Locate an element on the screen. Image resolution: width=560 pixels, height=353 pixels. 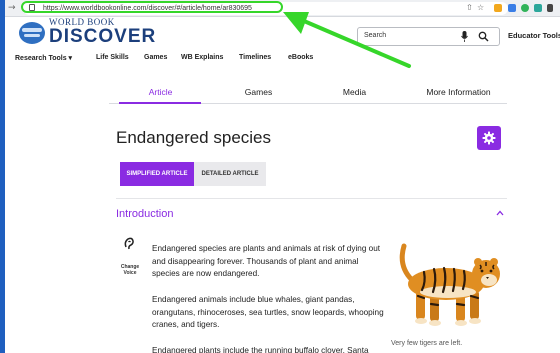
simplified-article-button: SIMPLIFIED ARTICLE is located at coordinates (157, 174).